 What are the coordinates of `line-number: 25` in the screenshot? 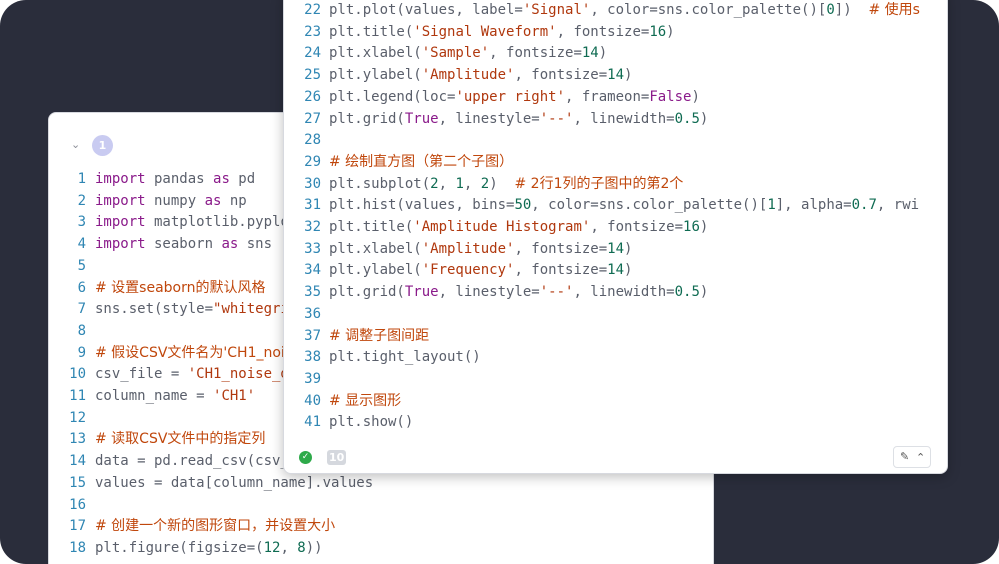 It's located at (312, 75).